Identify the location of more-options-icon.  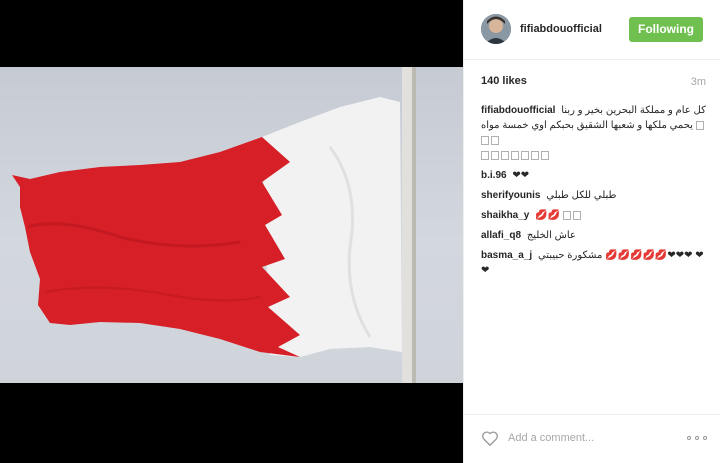
(697, 439).